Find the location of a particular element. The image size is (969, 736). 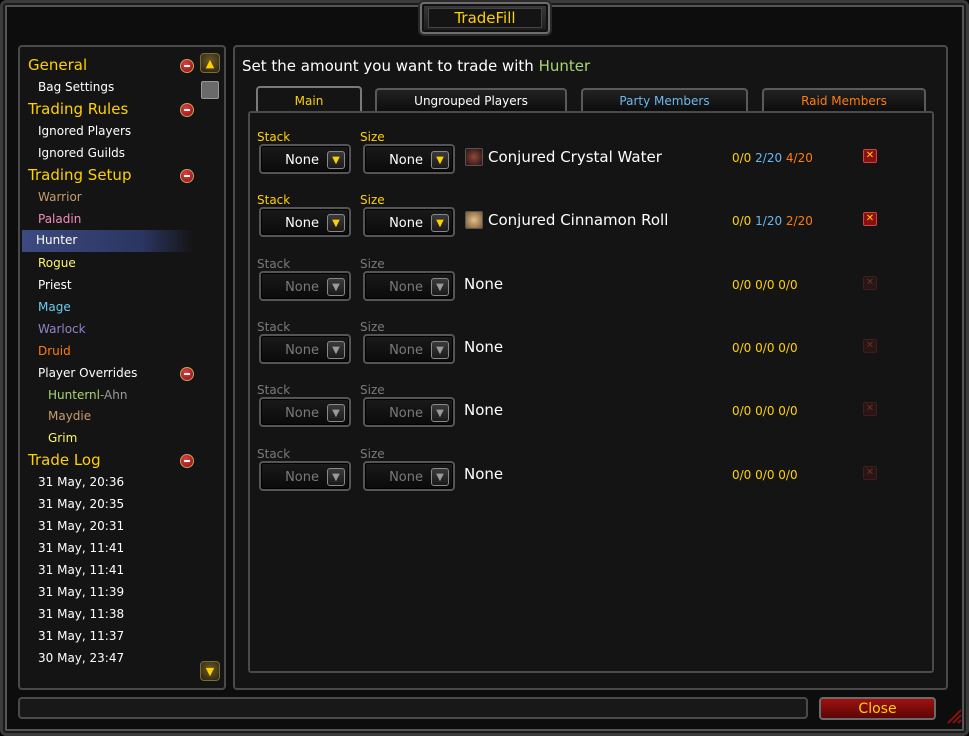

water-item-icon is located at coordinates (474, 157).